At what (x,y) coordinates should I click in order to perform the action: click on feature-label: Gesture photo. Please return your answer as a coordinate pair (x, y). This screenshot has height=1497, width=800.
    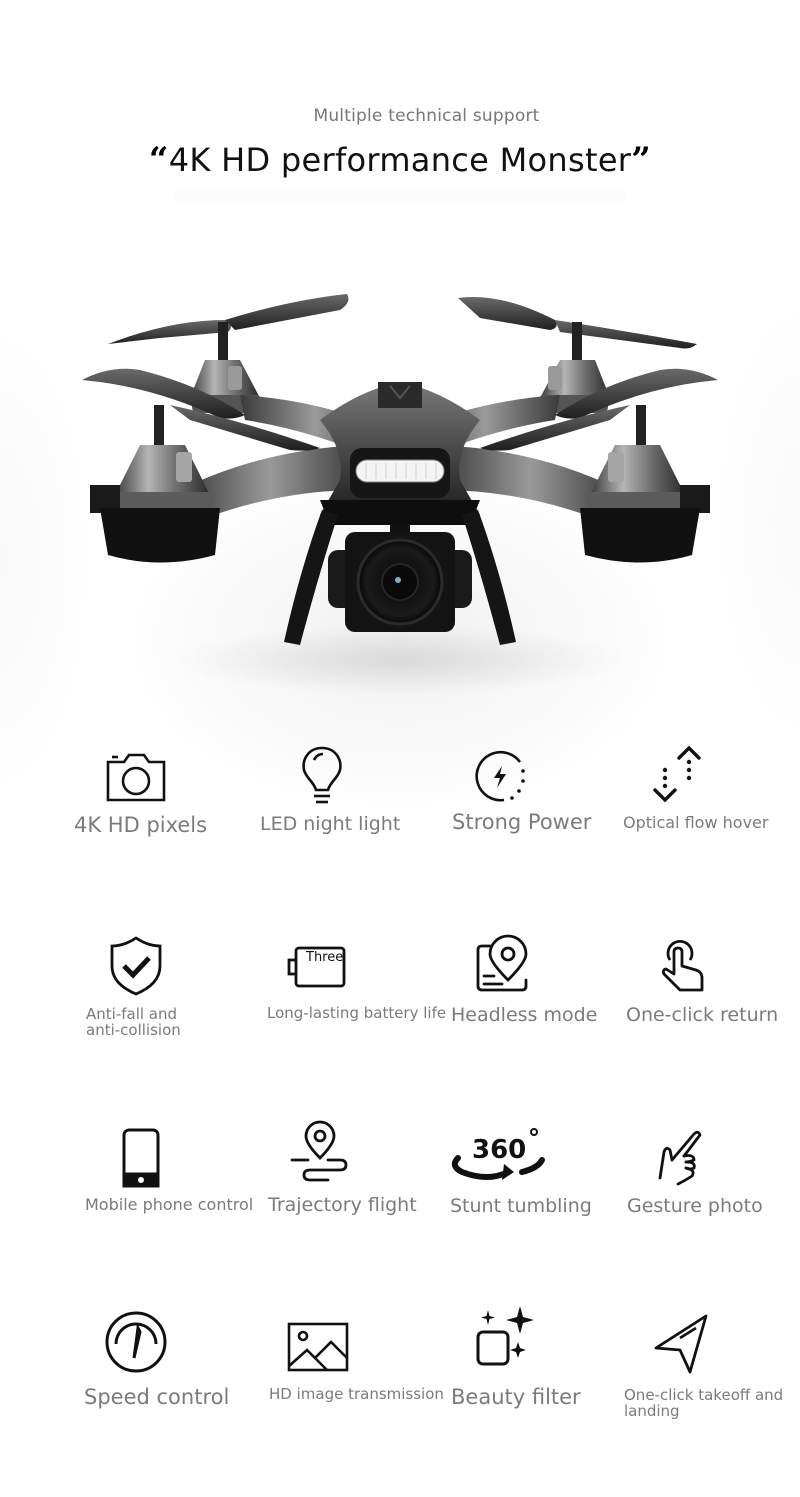
    Looking at the image, I should click on (695, 1206).